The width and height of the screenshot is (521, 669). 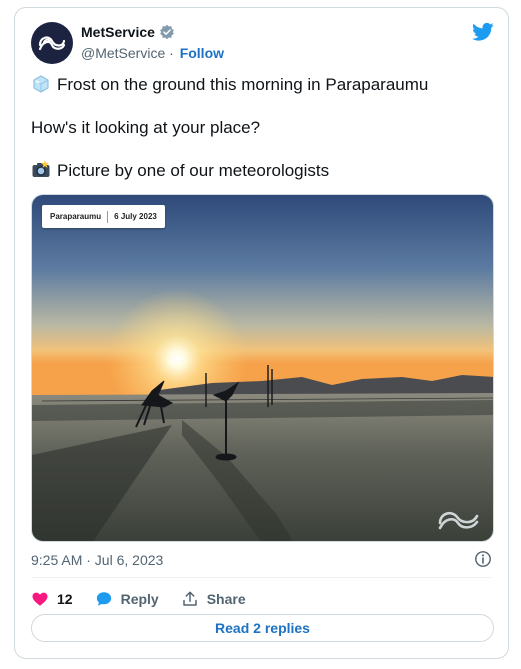 I want to click on reply-button: Reply, so click(x=127, y=599).